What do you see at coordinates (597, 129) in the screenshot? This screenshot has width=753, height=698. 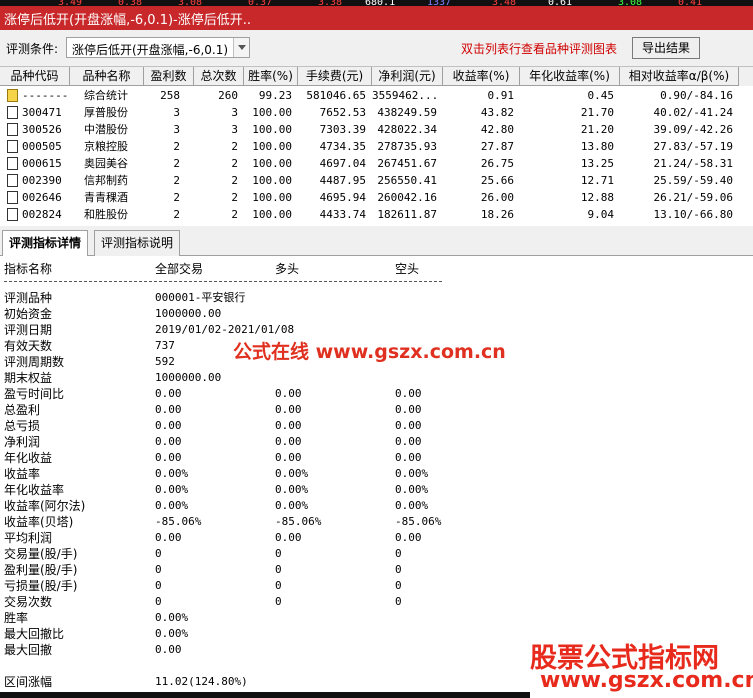 I see `table-cell-annual: 21.20` at bounding box center [597, 129].